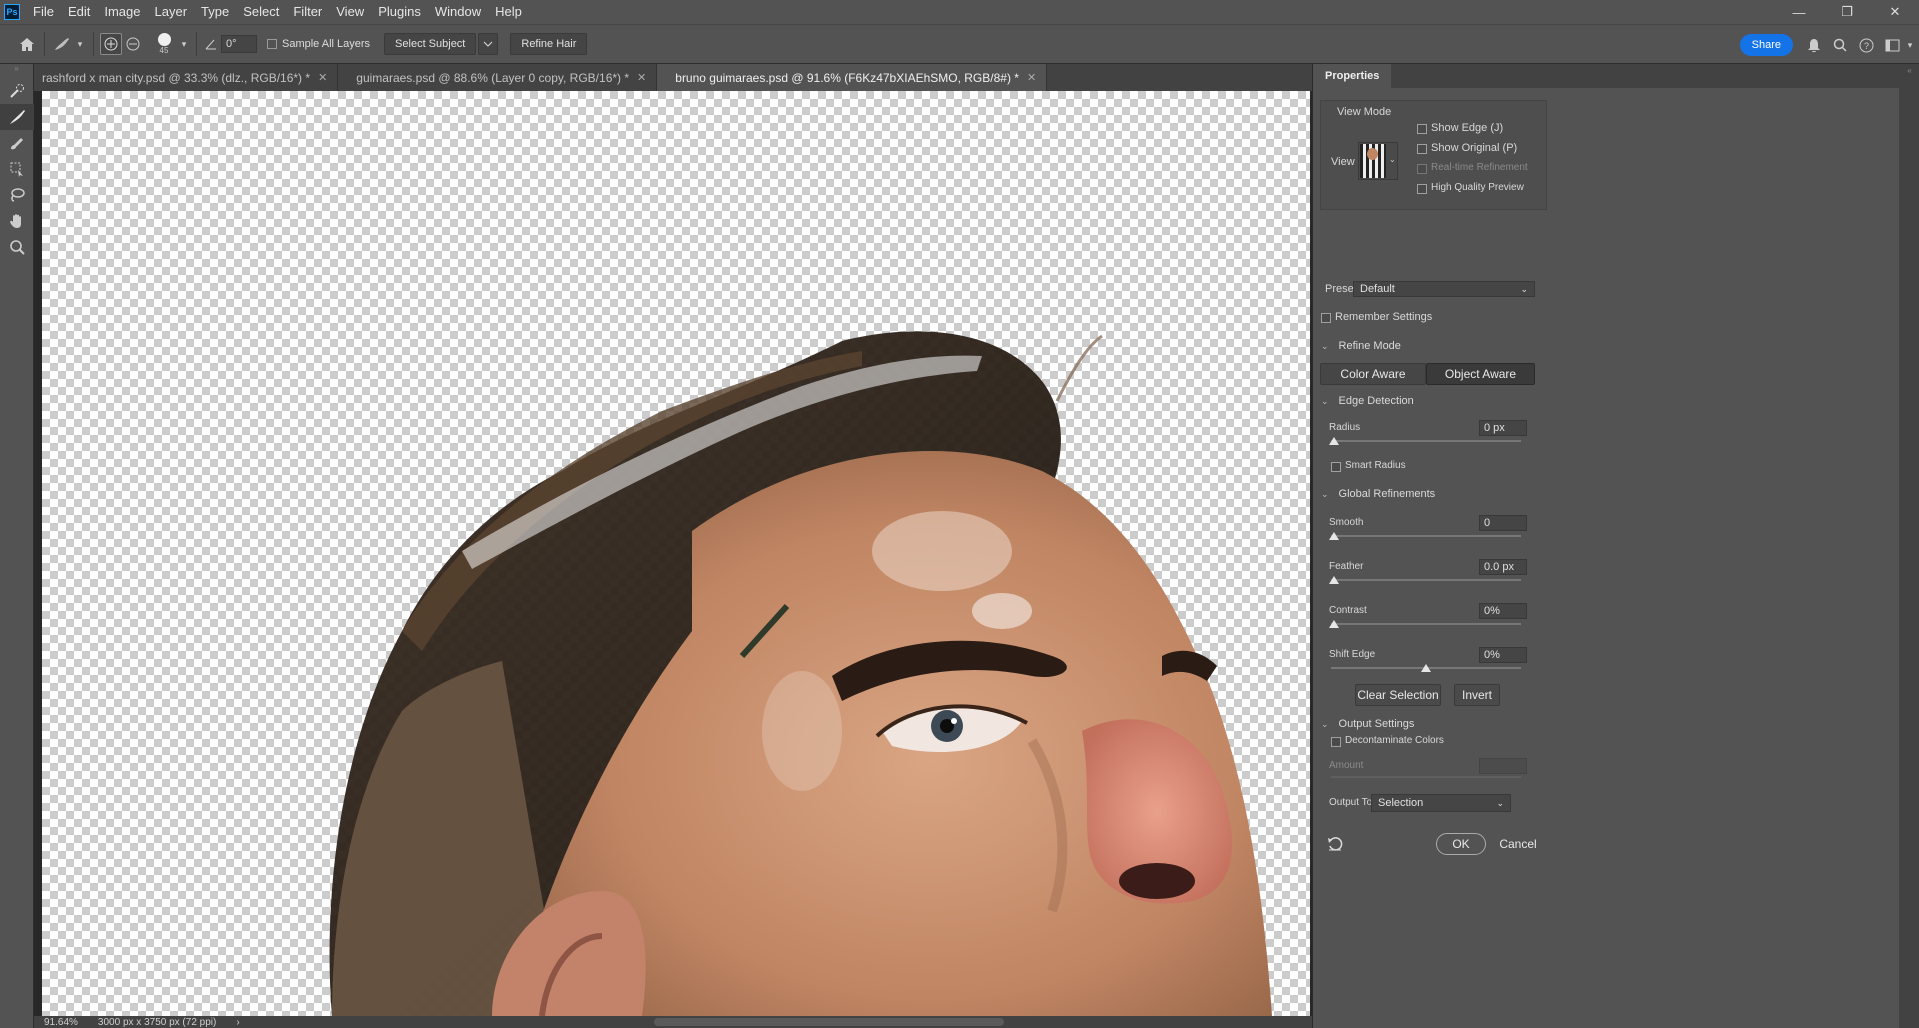  Describe the element at coordinates (215, 12) in the screenshot. I see `menu-type: Type` at that location.